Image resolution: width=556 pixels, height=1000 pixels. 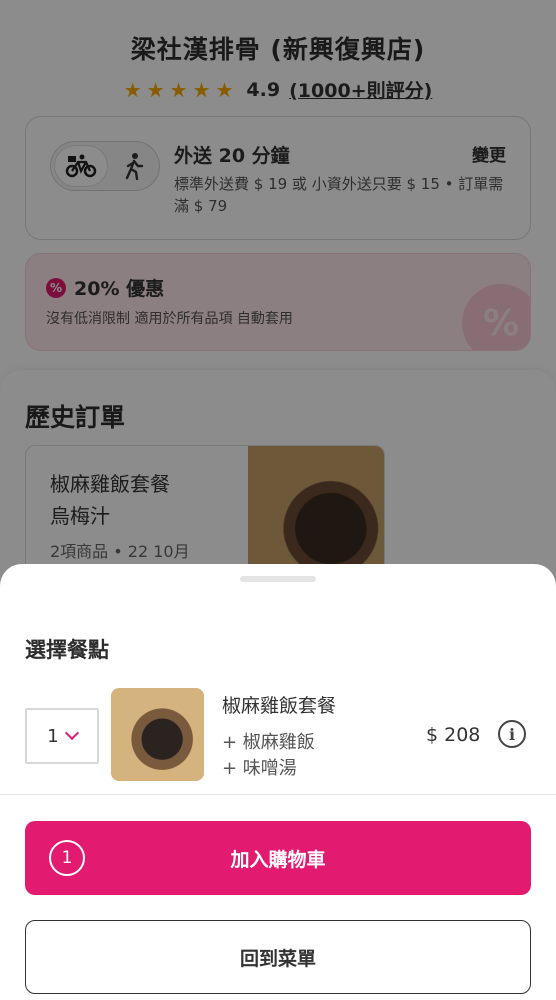 I want to click on back-to-menu-label: 回到菜單, so click(x=277, y=958).